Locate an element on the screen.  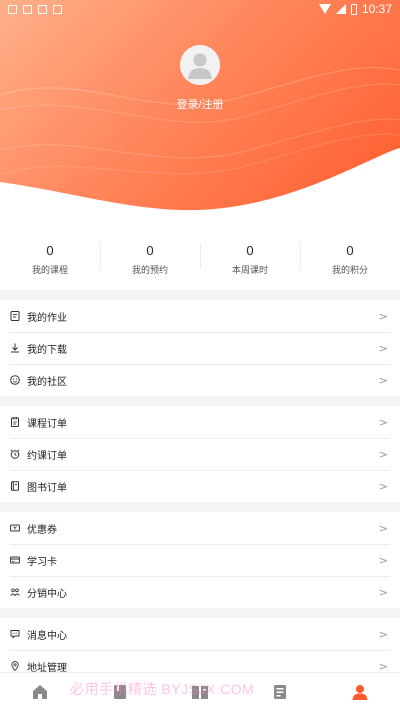
tab-documents is located at coordinates (280, 691).